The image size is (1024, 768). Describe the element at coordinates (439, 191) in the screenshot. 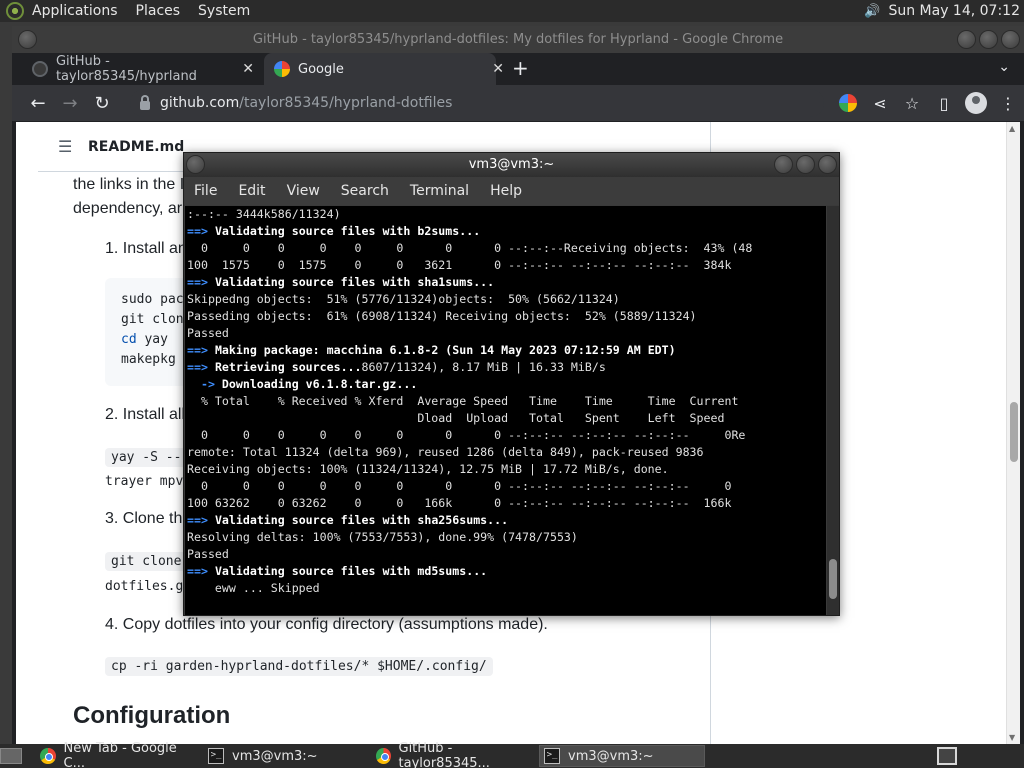

I see `menu-terminal: Terminal` at that location.